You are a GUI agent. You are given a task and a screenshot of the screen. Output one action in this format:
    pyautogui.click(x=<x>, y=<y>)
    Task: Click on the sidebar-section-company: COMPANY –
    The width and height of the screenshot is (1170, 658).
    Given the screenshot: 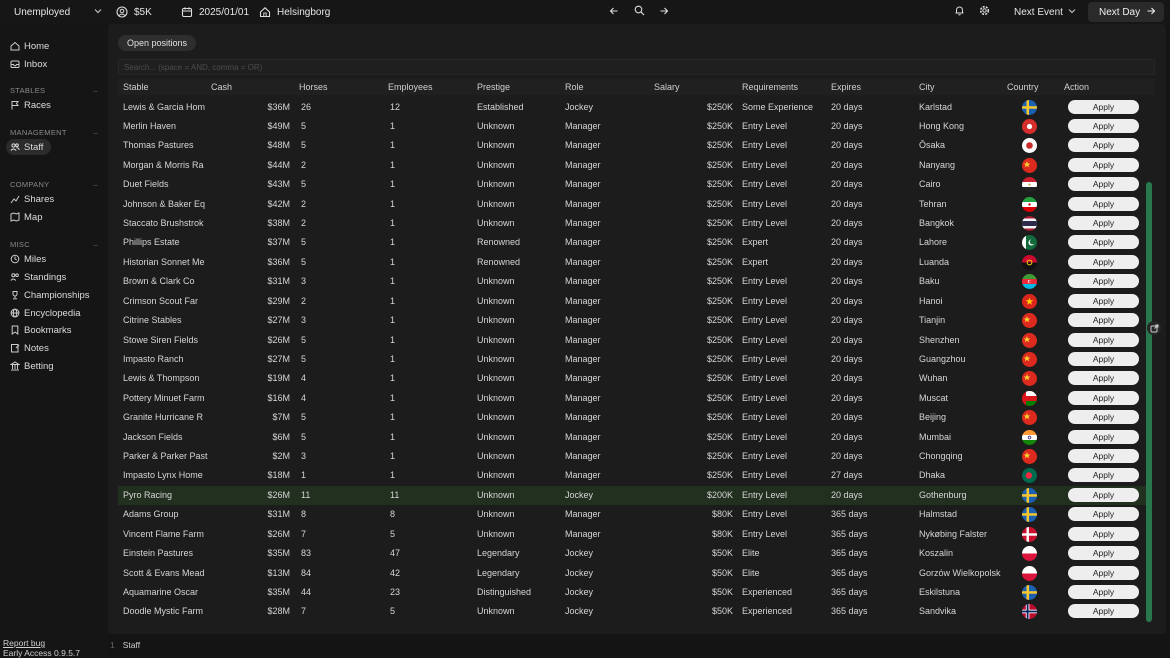 What is the action you would take?
    pyautogui.click(x=54, y=184)
    